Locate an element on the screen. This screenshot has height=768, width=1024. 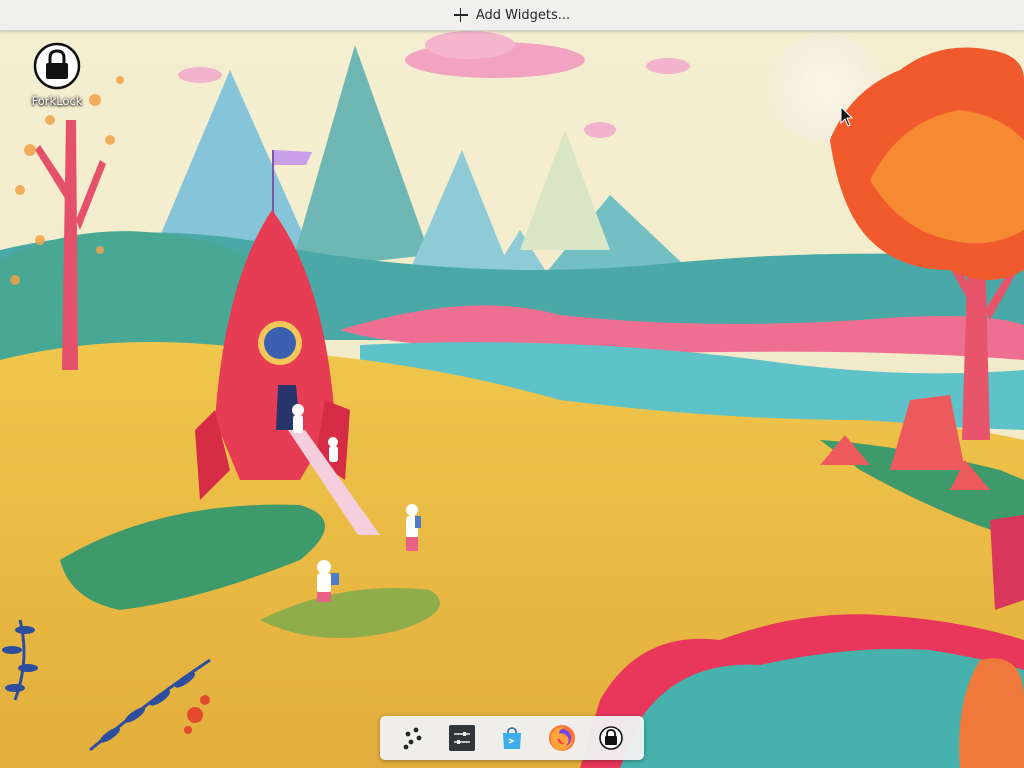
firefox-icon is located at coordinates (561, 738).